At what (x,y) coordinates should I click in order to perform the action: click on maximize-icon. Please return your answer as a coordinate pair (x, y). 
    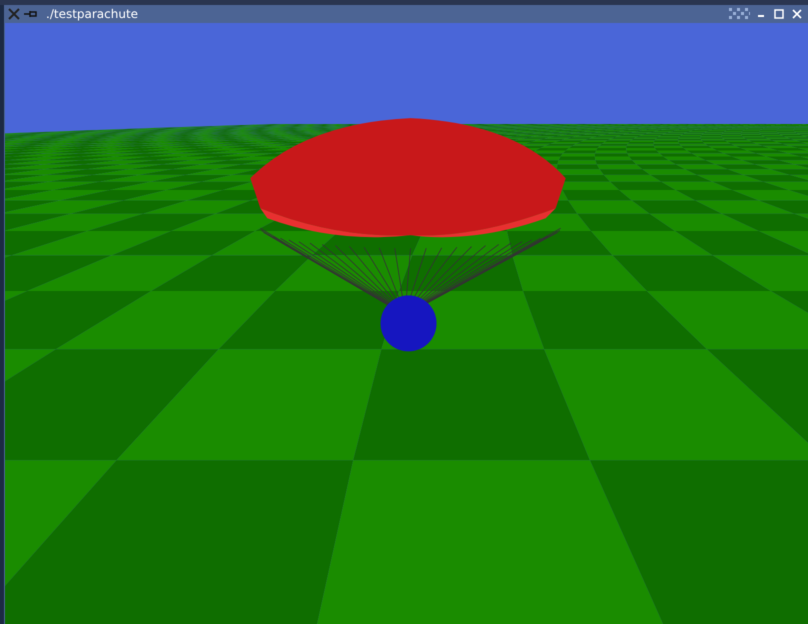
    Looking at the image, I should click on (779, 14).